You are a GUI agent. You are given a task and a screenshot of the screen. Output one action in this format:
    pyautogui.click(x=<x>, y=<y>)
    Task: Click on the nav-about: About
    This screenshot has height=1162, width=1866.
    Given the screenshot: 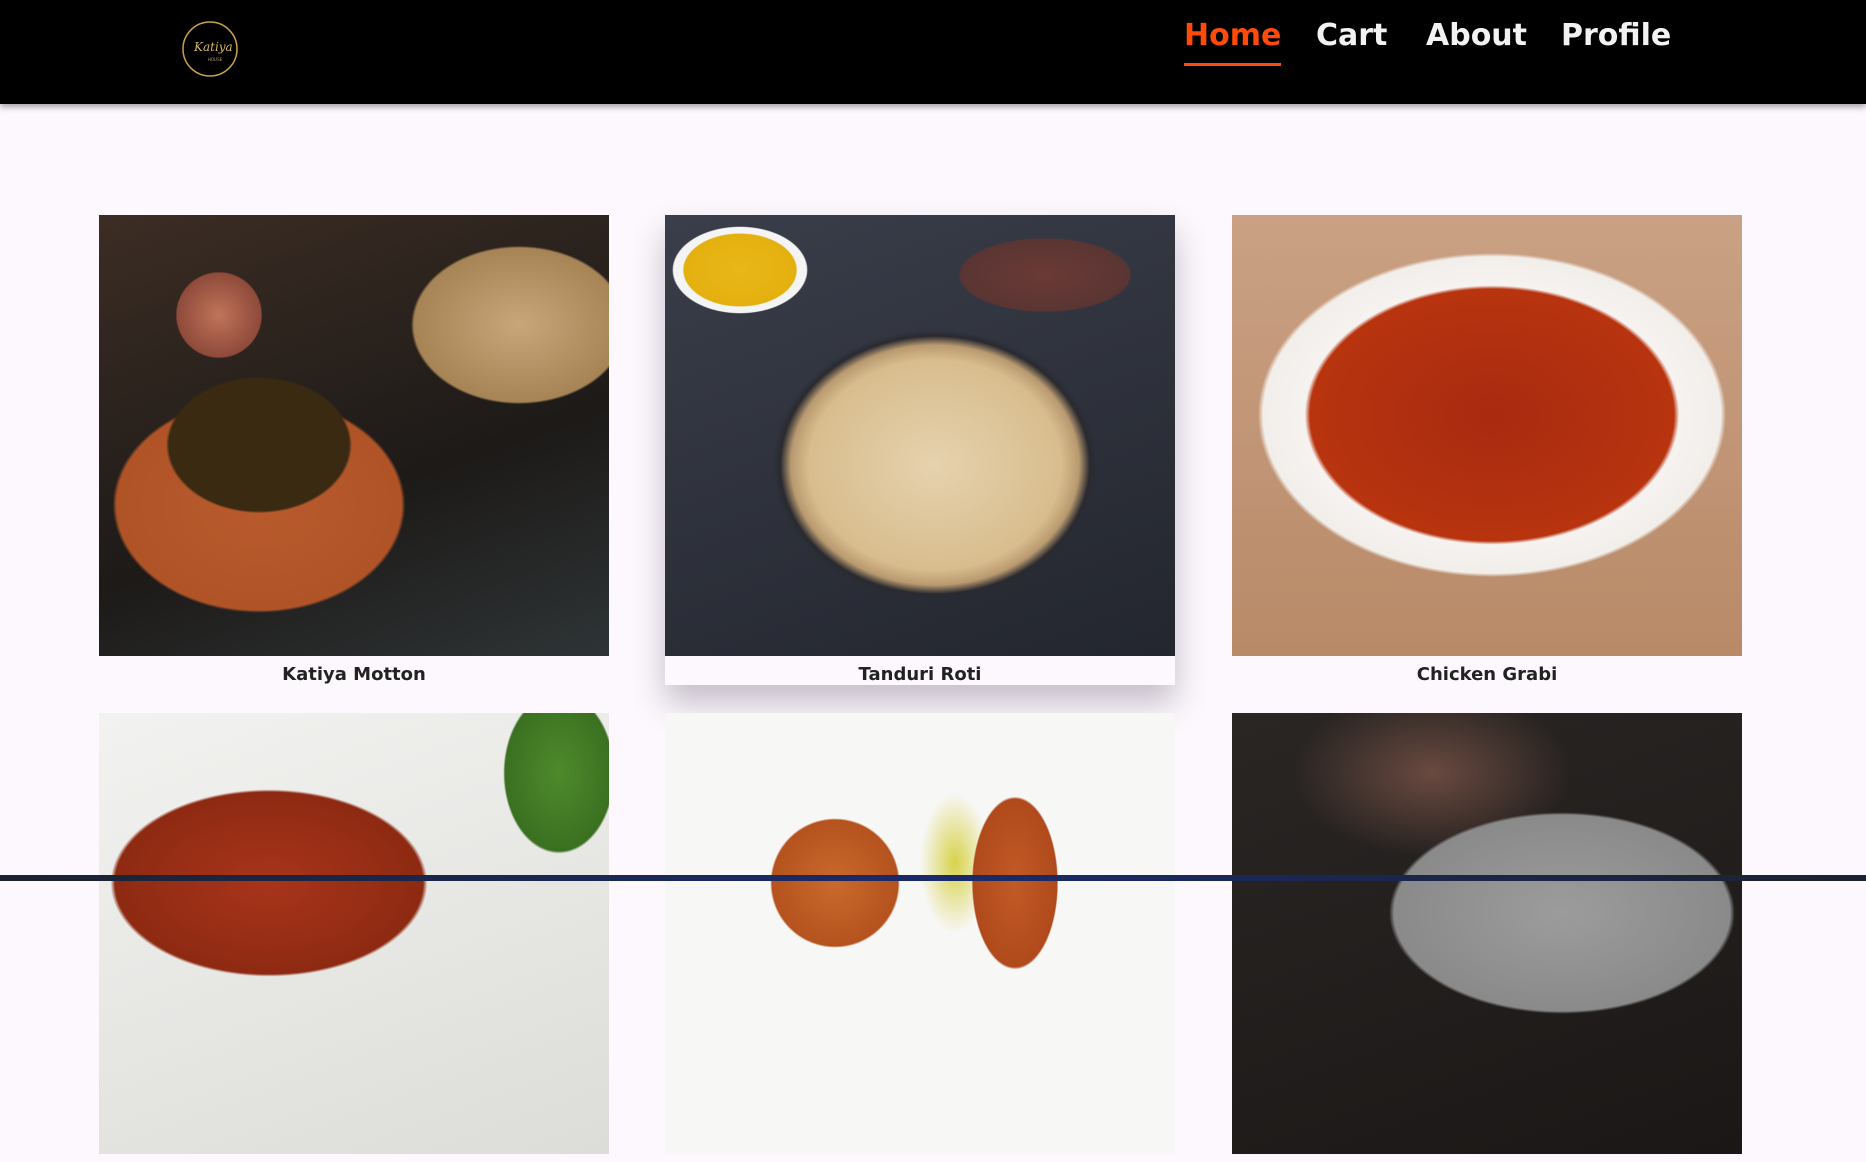 What is the action you would take?
    pyautogui.click(x=1476, y=36)
    